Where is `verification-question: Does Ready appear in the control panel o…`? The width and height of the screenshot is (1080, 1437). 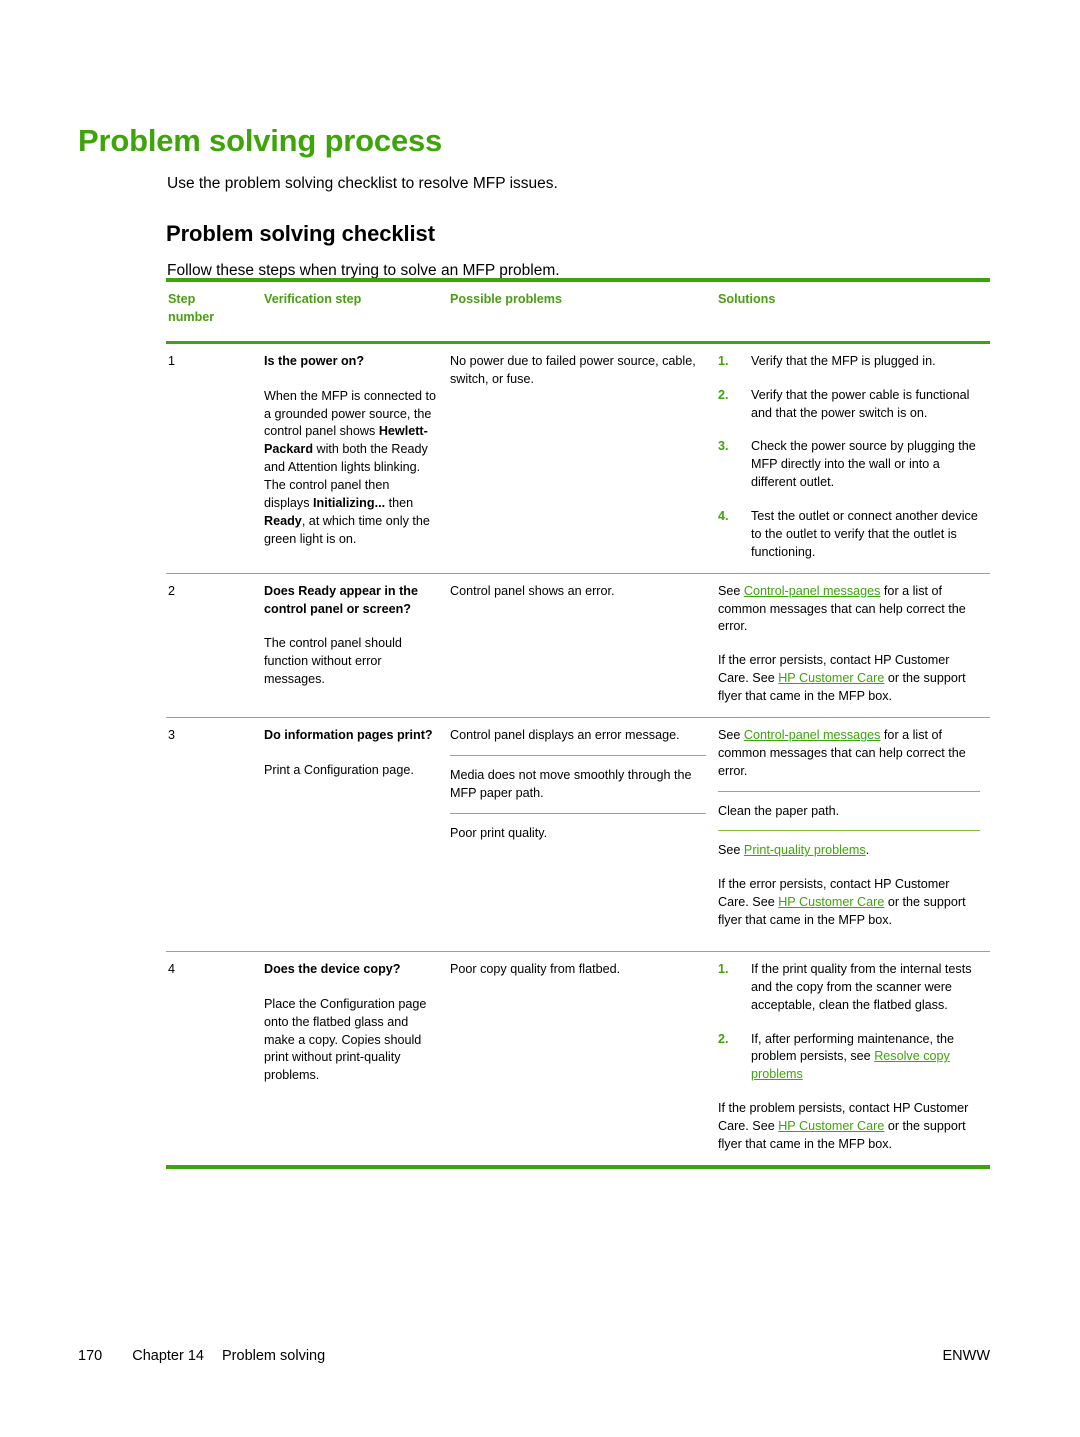
verification-question: Does Ready appear in the control panel o… is located at coordinates (341, 599).